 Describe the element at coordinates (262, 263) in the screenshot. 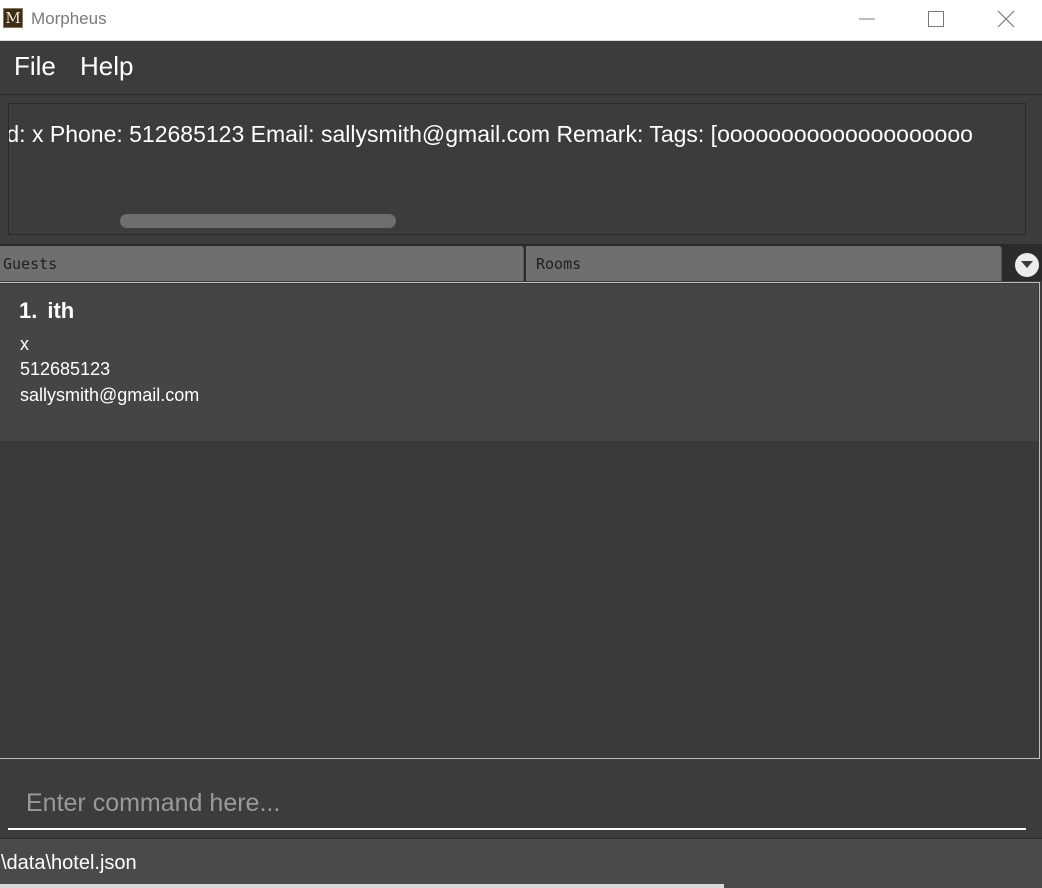

I see `tab-guests: Guests` at that location.